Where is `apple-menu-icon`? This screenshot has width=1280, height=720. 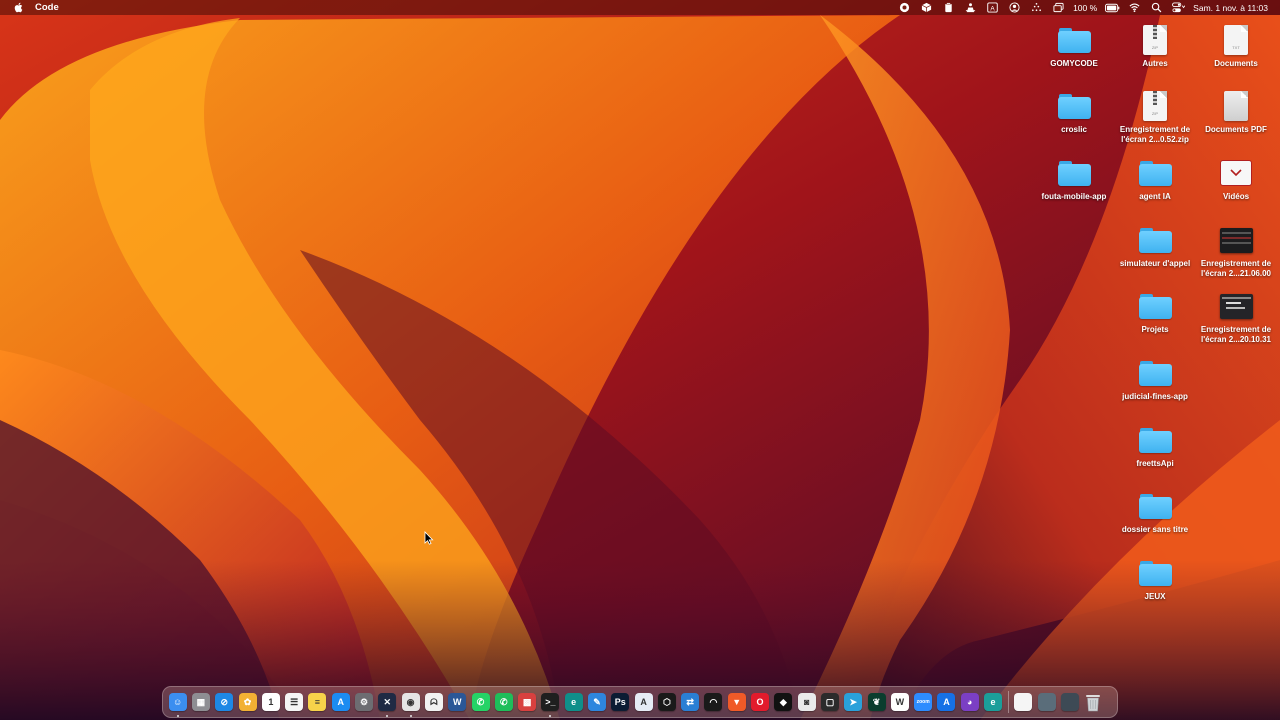 apple-menu-icon is located at coordinates (19, 7).